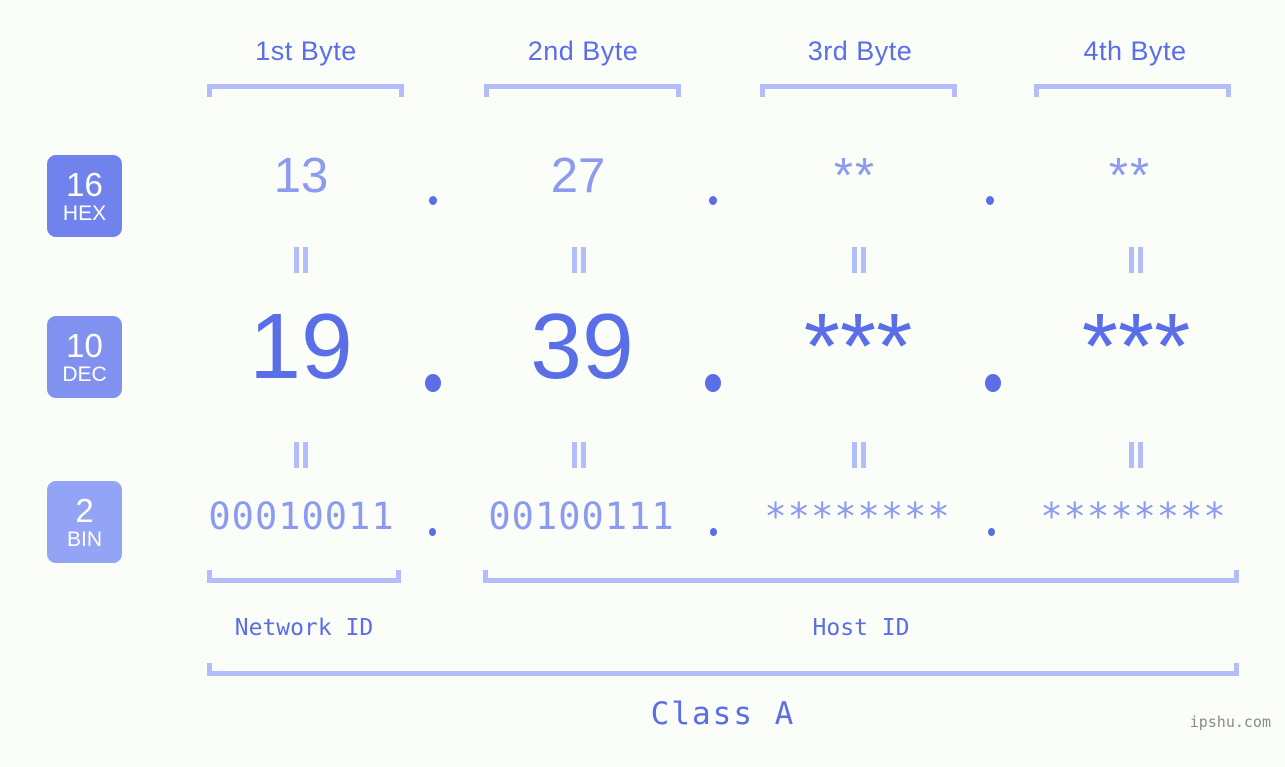 The width and height of the screenshot is (1285, 767). Describe the element at coordinates (301, 176) in the screenshot. I see `hex-byte-1: 13` at that location.